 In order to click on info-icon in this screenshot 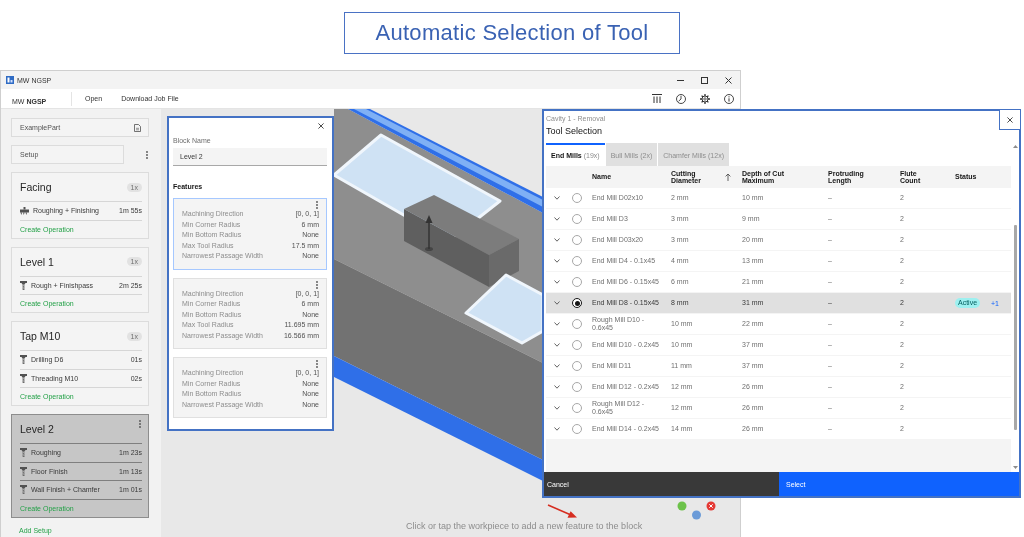, I will do `click(729, 98)`.